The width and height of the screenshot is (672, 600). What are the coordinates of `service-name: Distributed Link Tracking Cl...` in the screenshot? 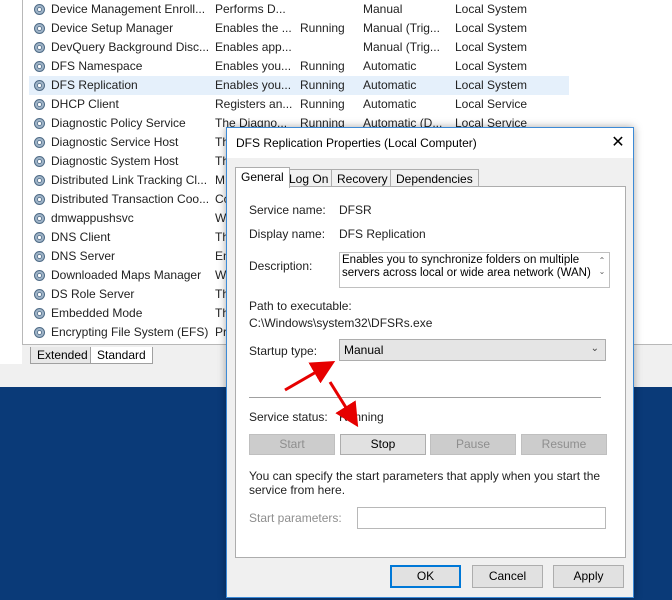 It's located at (129, 180).